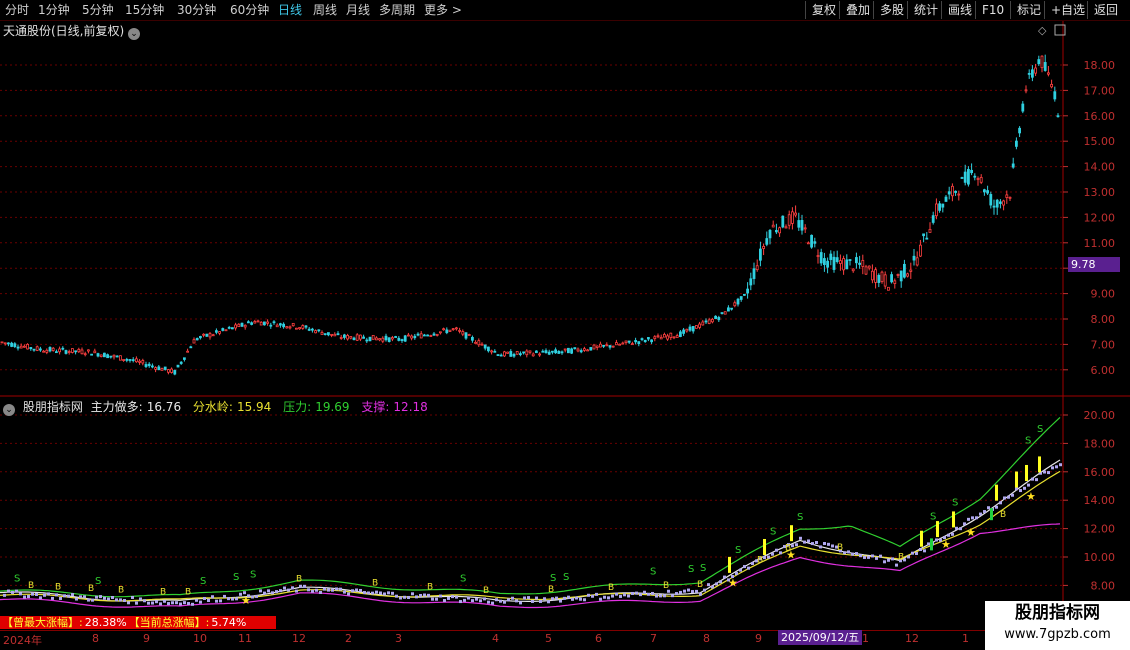  What do you see at coordinates (1100, 116) in the screenshot?
I see `price-tick-label: 16.00` at bounding box center [1100, 116].